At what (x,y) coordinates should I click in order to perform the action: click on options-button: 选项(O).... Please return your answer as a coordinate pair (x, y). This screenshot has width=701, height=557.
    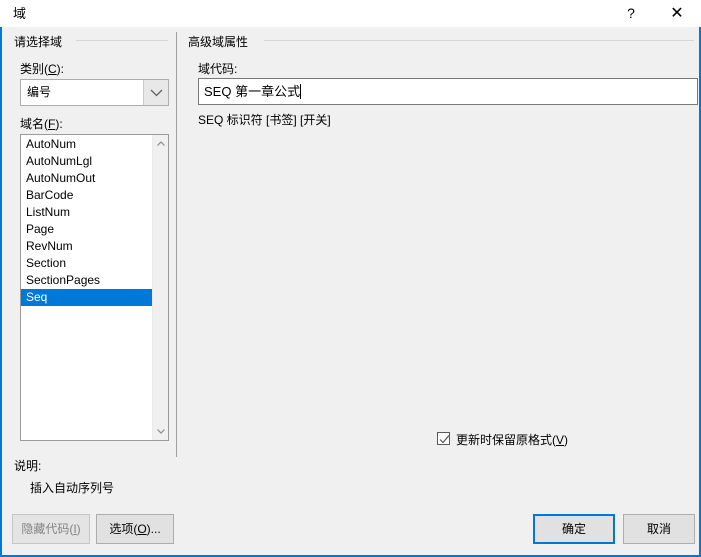
    Looking at the image, I should click on (135, 529).